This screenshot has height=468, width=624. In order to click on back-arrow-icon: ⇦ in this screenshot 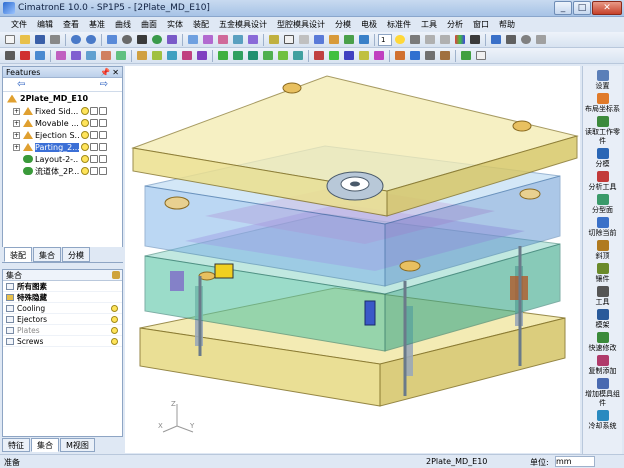, I will do `click(21, 84)`.